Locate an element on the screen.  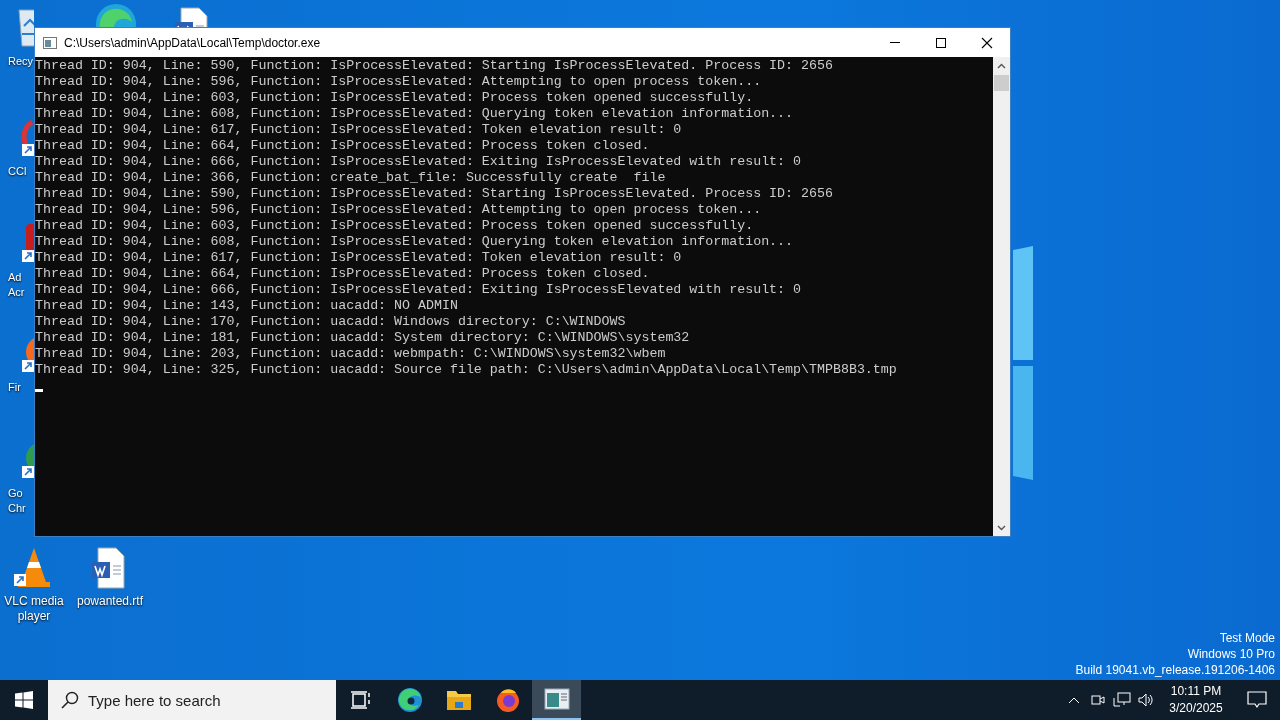
system-info-text: Windows 10 Pro is located at coordinates (1231, 654).